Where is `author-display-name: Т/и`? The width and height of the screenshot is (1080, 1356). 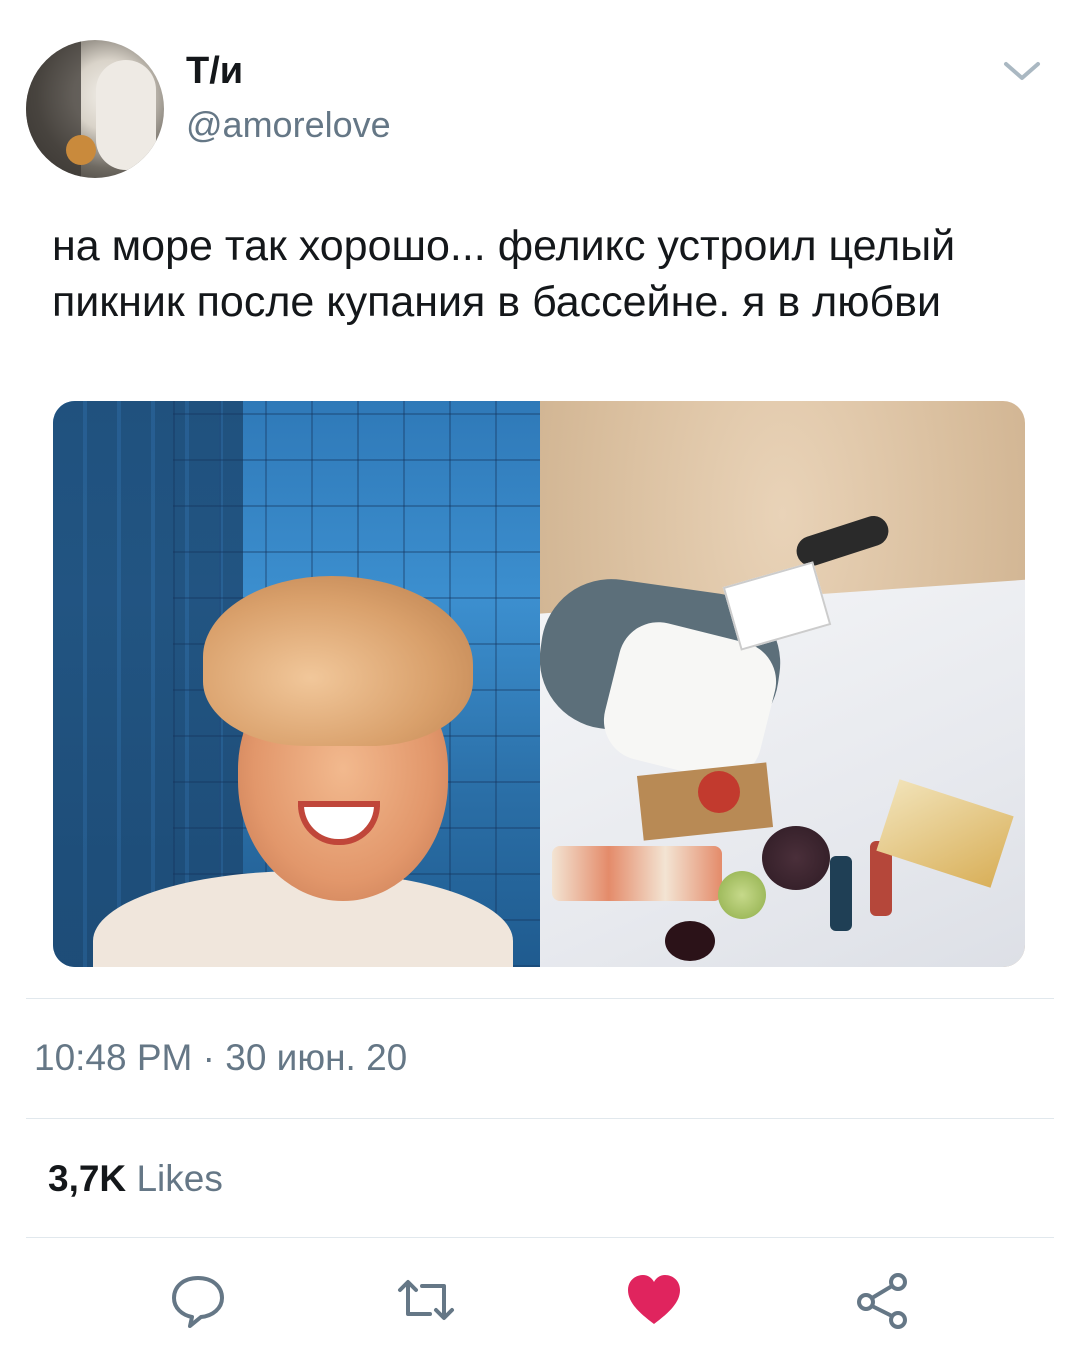 author-display-name: Т/и is located at coordinates (214, 71).